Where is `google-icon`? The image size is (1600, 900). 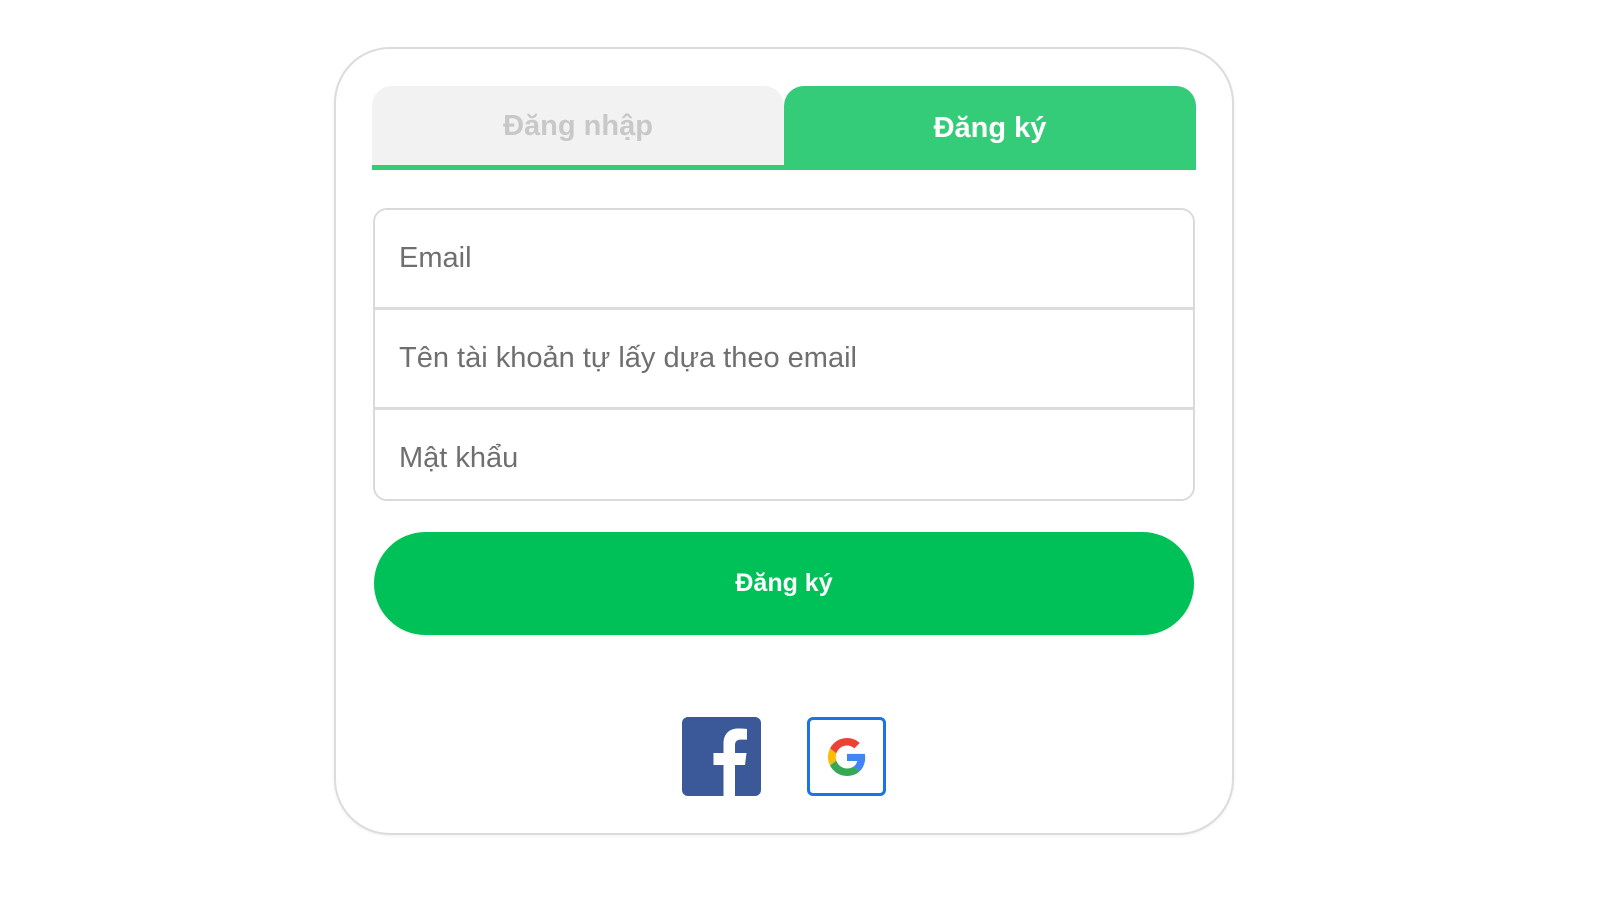 google-icon is located at coordinates (846, 756).